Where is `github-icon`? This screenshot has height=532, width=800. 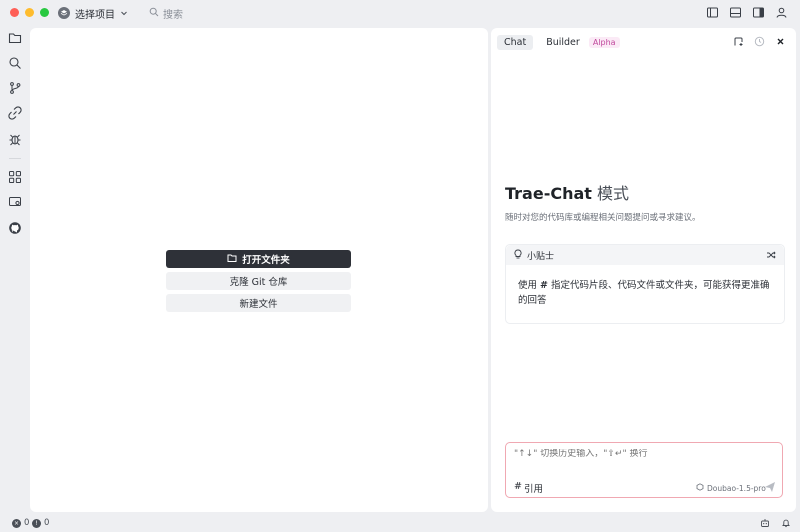 github-icon is located at coordinates (15, 228).